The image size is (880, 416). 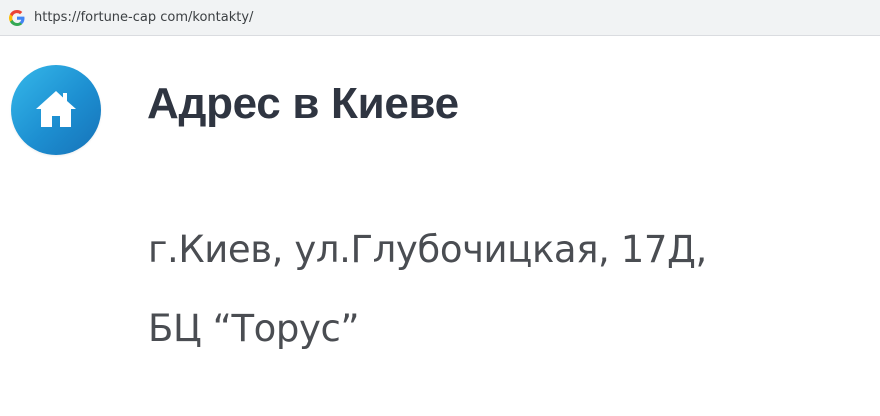 What do you see at coordinates (440, 18) in the screenshot?
I see `browser-address-bar: https://fortune-cap com/kontakty/` at bounding box center [440, 18].